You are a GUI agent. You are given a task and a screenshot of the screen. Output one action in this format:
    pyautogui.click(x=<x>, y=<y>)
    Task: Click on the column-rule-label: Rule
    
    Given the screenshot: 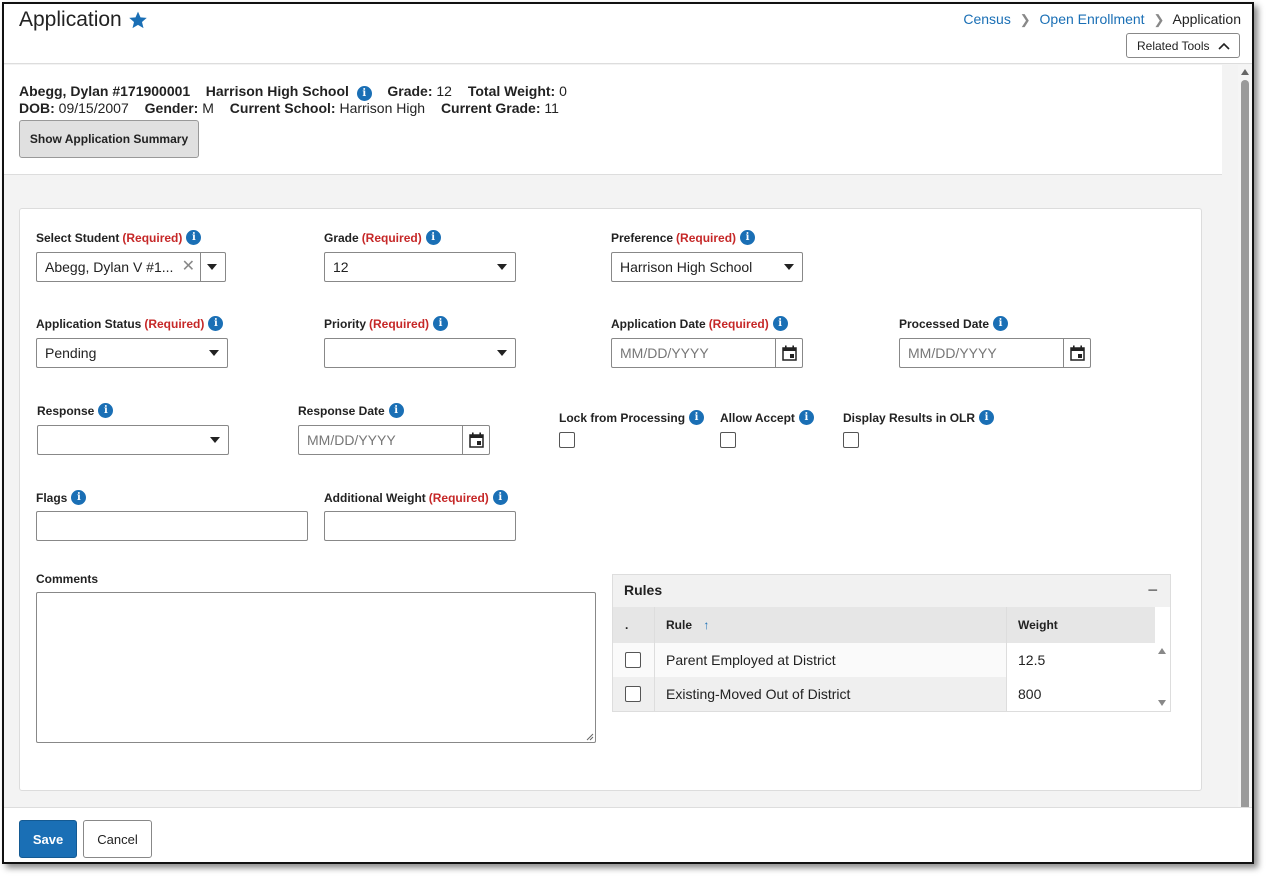 What is the action you would take?
    pyautogui.click(x=679, y=625)
    